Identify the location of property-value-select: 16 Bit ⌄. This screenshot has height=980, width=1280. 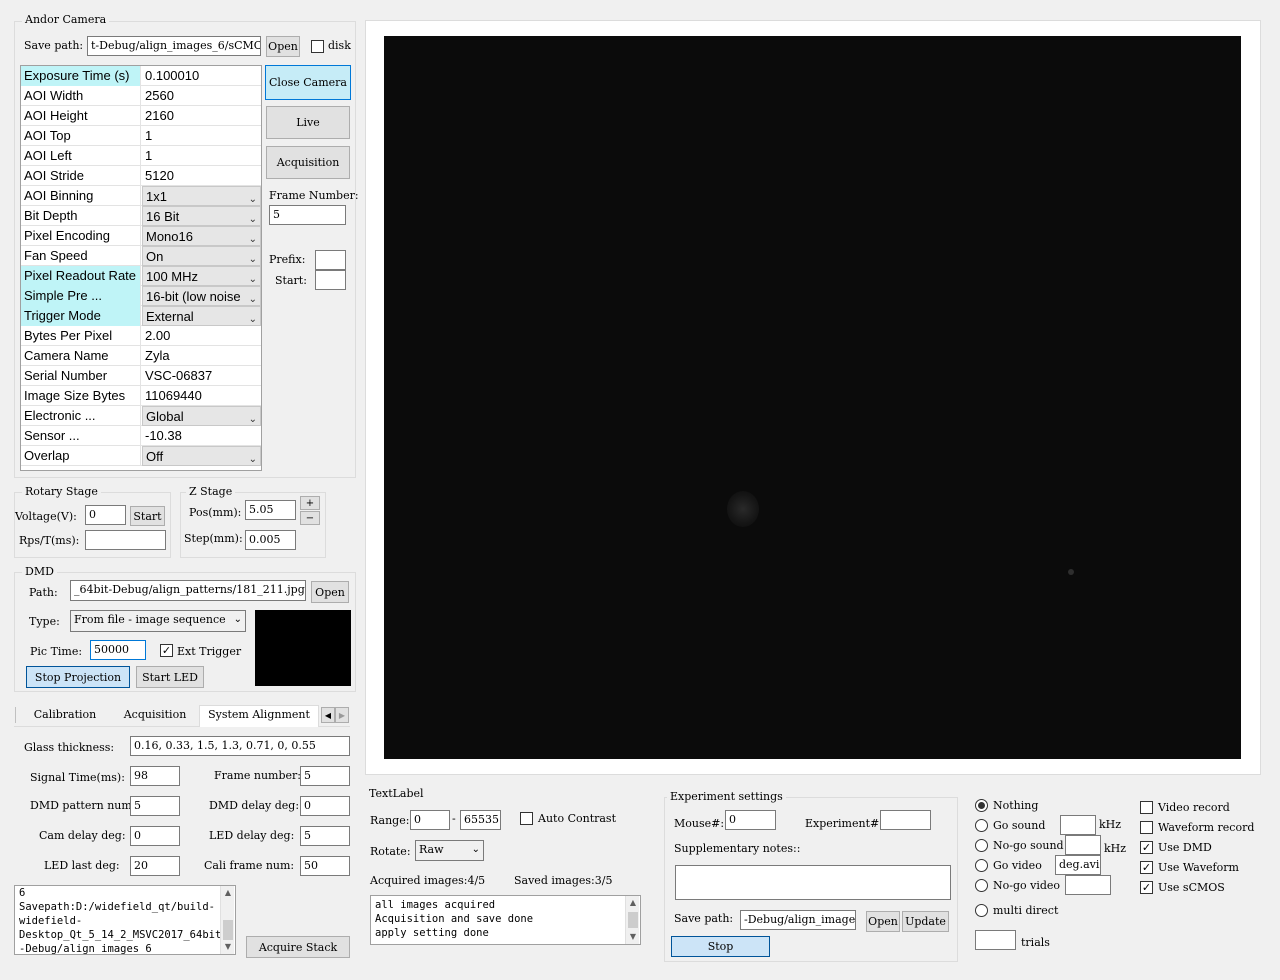
(201, 216).